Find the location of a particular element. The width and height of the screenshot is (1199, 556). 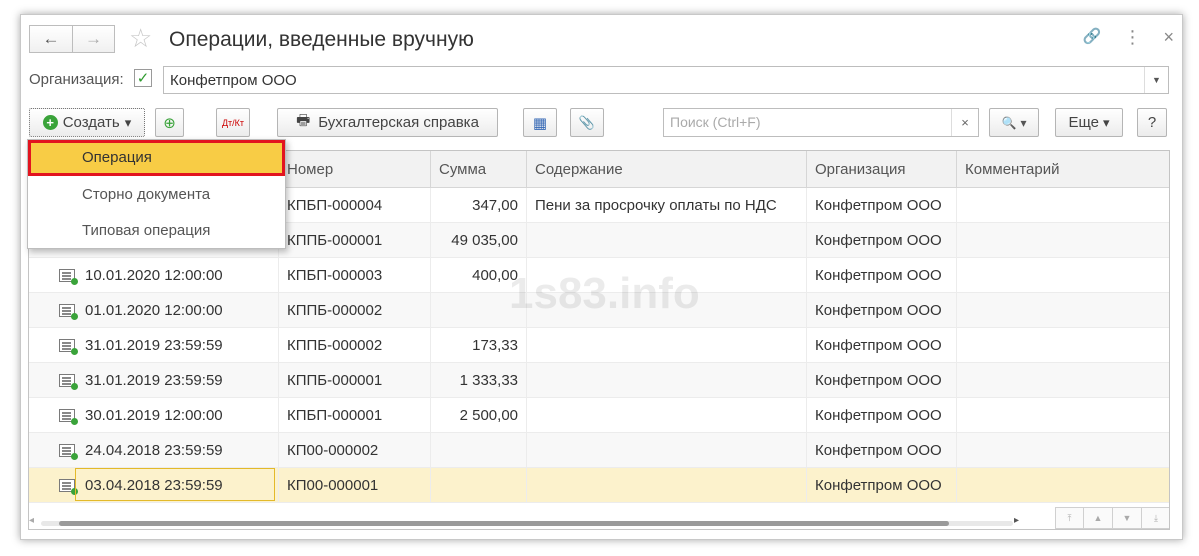

column-header-number: Номер is located at coordinates (355, 169).